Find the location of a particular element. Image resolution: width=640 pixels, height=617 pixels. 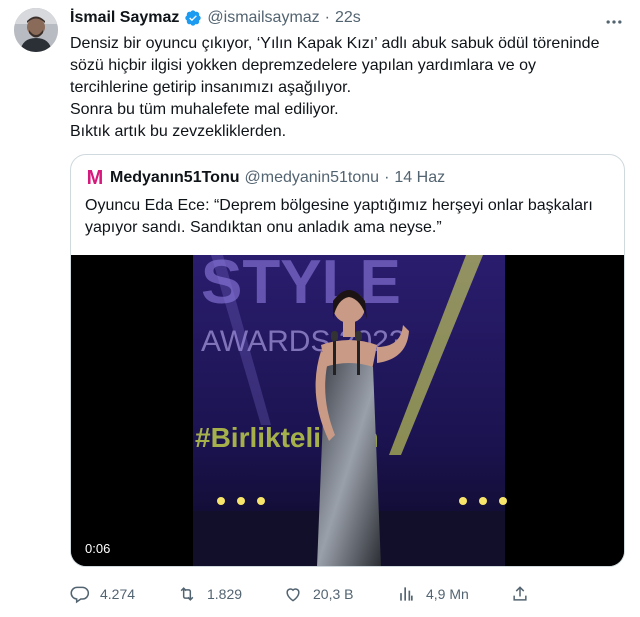

views-button: 4,9 Mn is located at coordinates (432, 594).